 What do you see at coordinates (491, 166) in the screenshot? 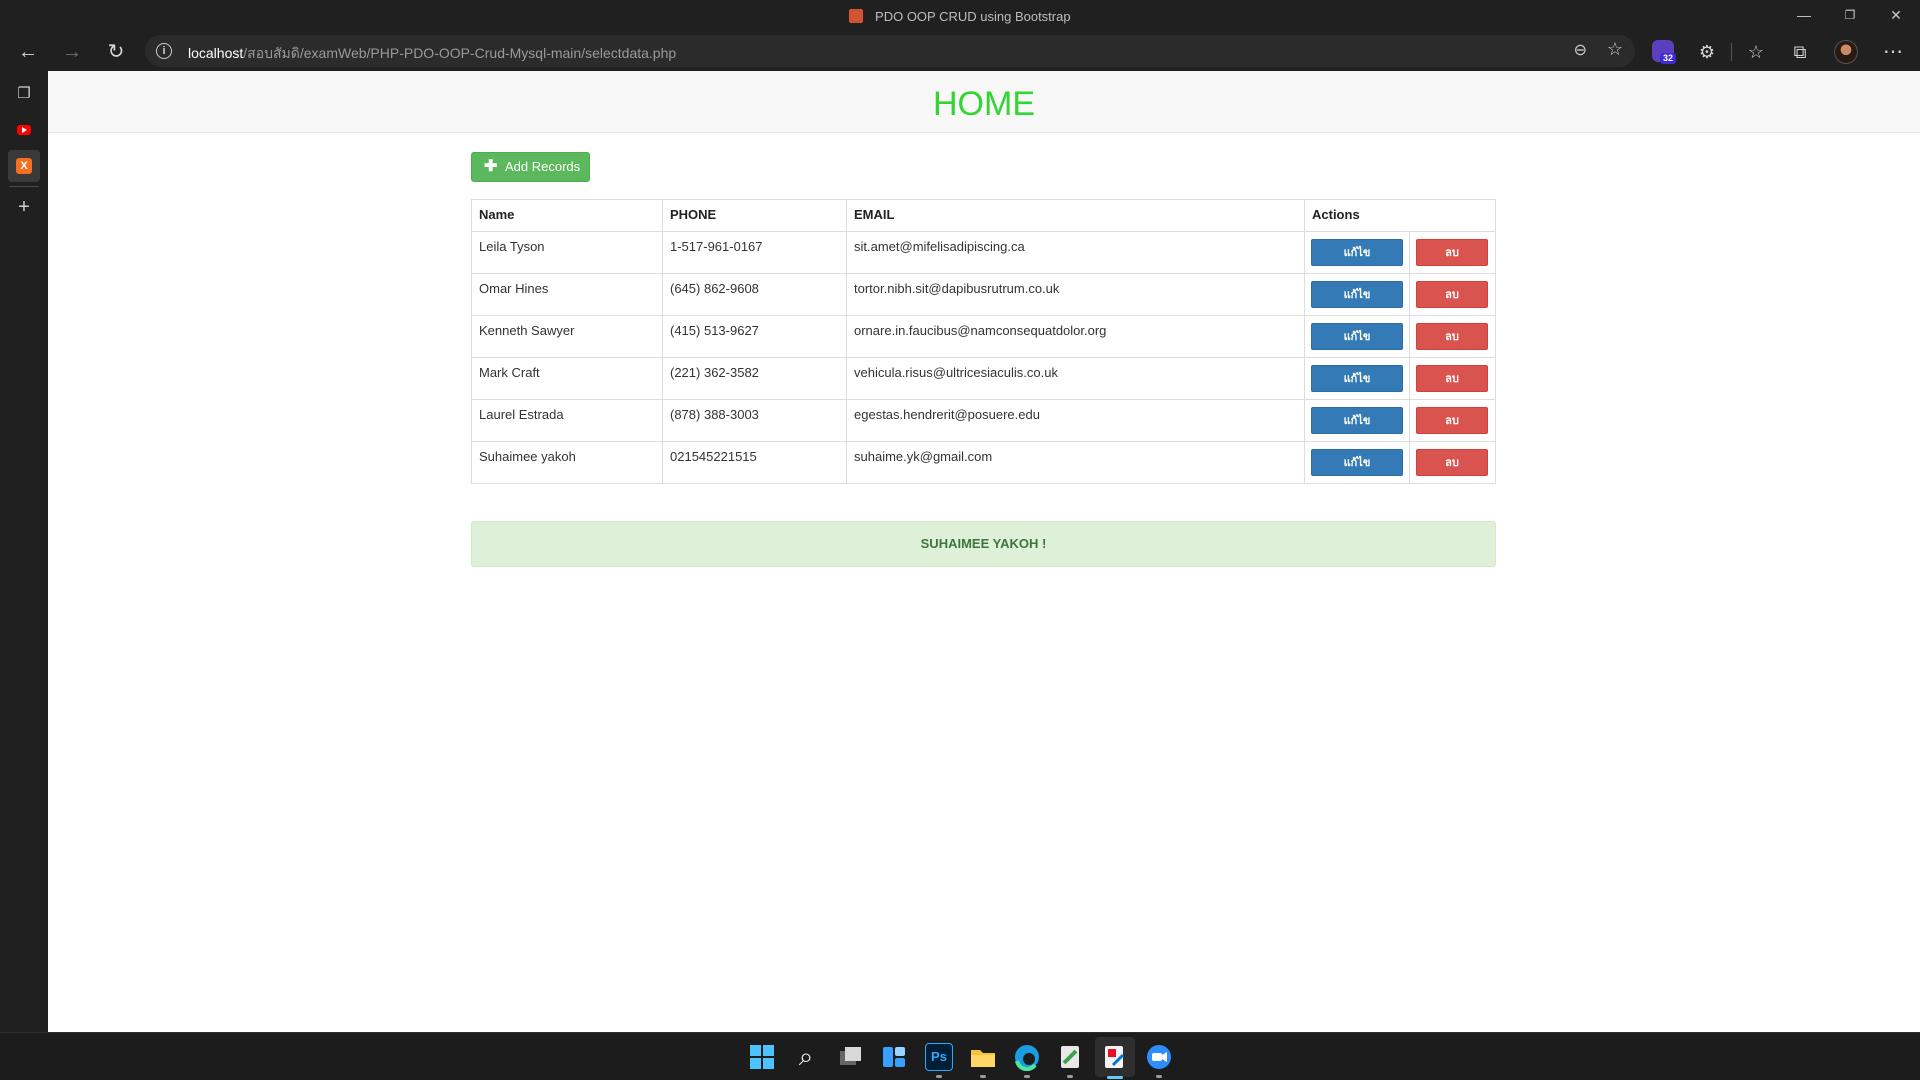
I see `plus-icon: ✚` at bounding box center [491, 166].